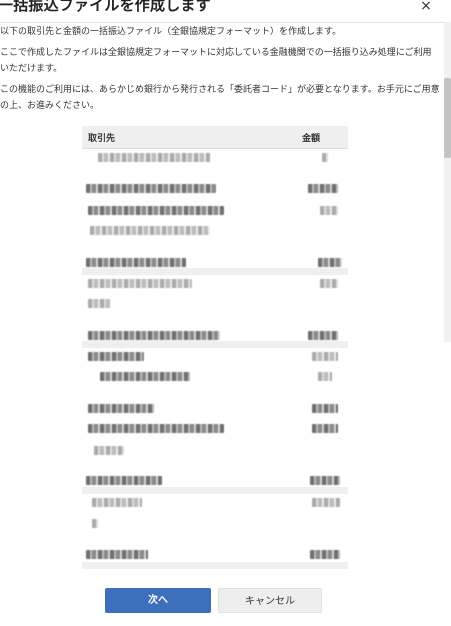 This screenshot has height=626, width=451. I want to click on description-paragraph-1: 以下の取引先と金額の一括振込ファイル（全銀協規定フォーマット）を作成します。, so click(171, 32).